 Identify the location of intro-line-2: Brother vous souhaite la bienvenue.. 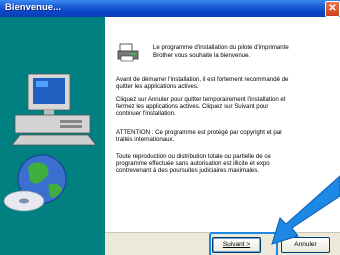
(202, 55).